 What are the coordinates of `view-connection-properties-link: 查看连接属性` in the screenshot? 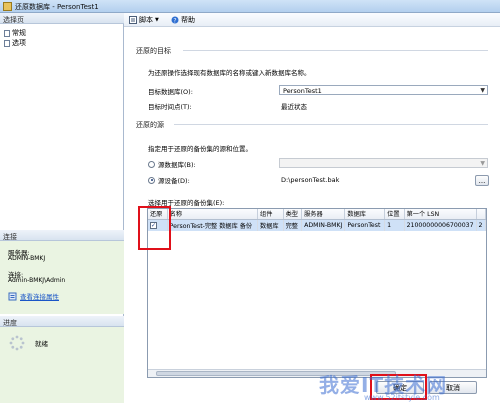 It's located at (39, 296).